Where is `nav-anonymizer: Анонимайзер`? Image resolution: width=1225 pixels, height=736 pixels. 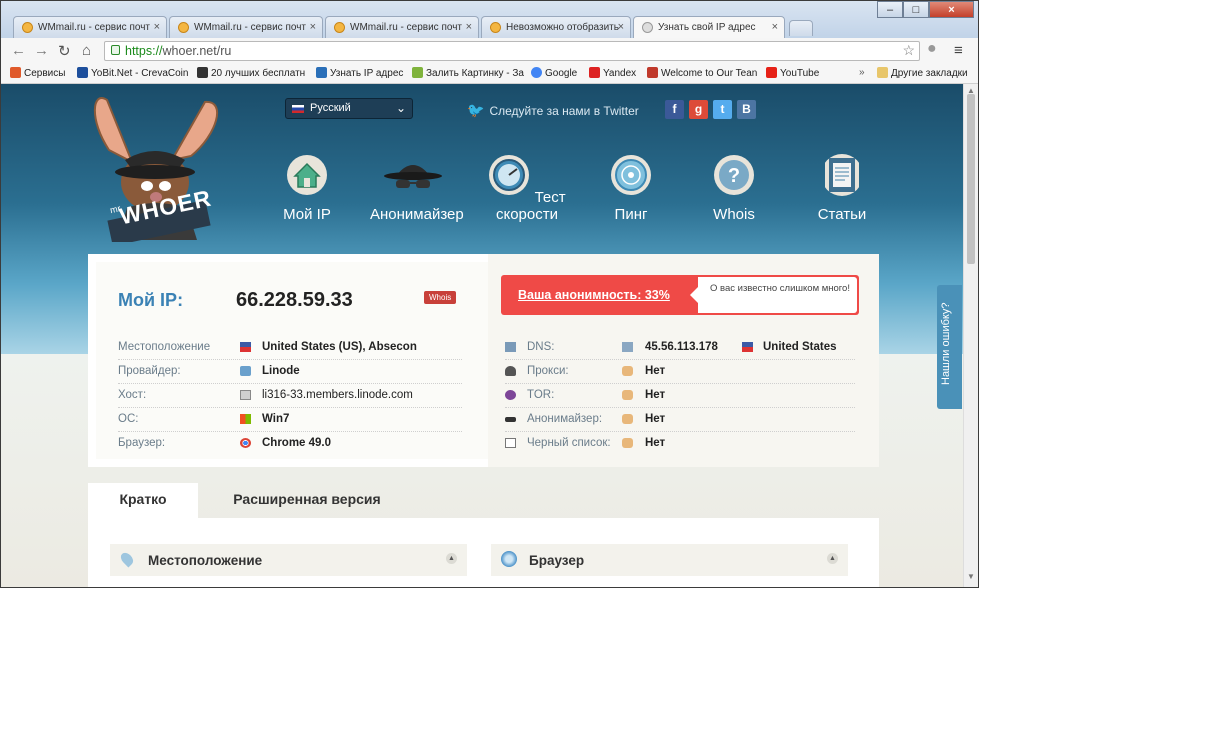 nav-anonymizer: Анонимайзер is located at coordinates (417, 188).